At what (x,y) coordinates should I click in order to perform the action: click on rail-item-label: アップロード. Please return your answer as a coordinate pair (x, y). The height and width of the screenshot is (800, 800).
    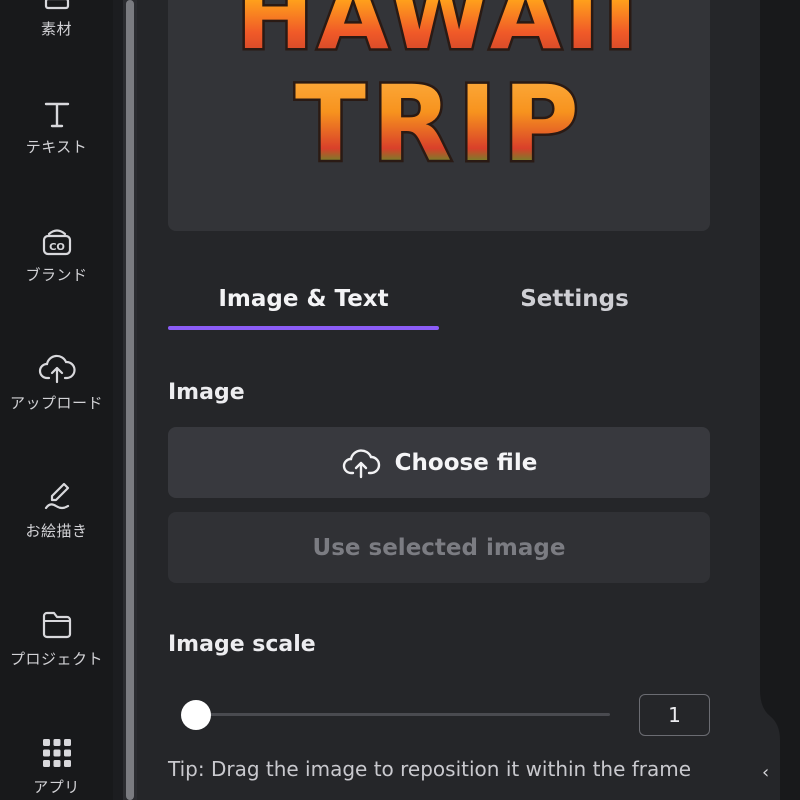
    Looking at the image, I should click on (56, 403).